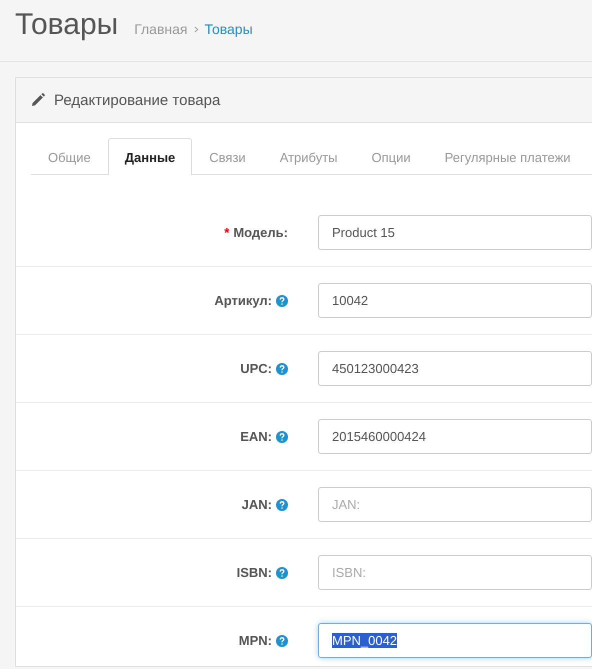 The width and height of the screenshot is (592, 669). I want to click on breadcrumb-link: Главная, so click(161, 29).